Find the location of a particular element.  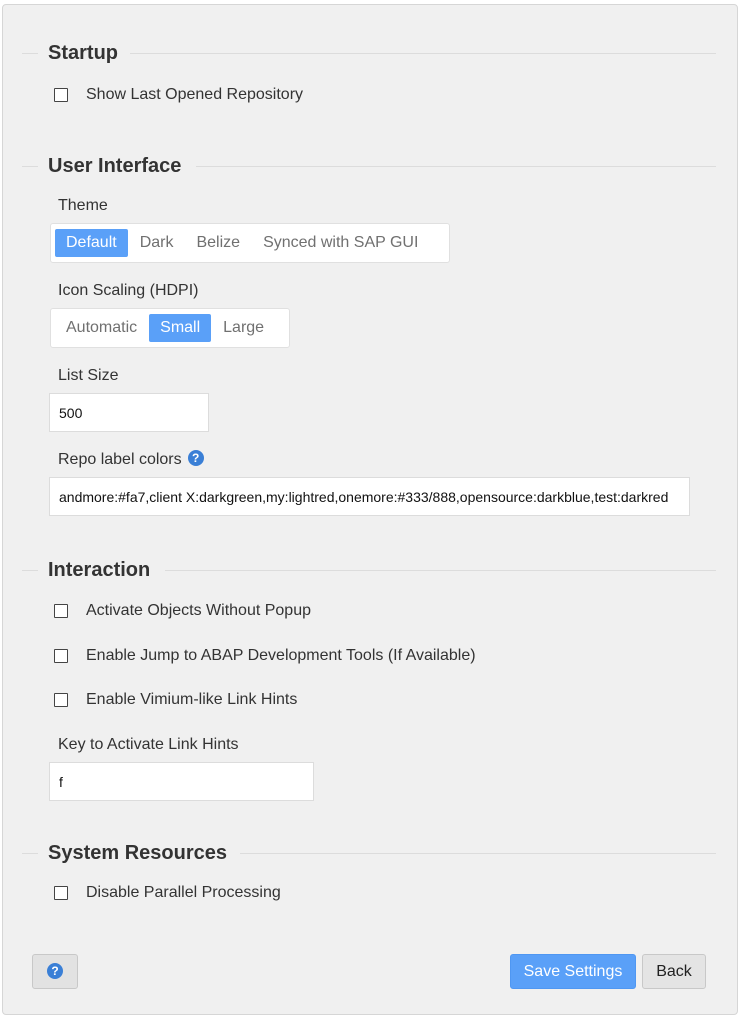

repo-label-colors-label: Repo label colors? is located at coordinates (131, 459).